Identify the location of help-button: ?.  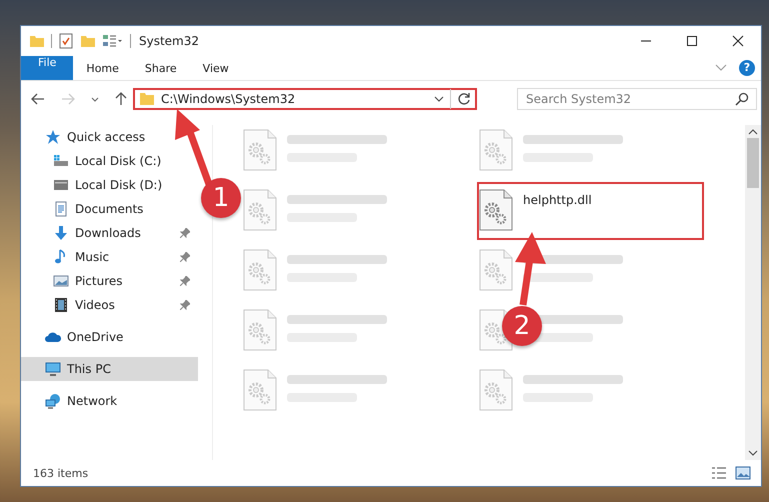
(747, 68).